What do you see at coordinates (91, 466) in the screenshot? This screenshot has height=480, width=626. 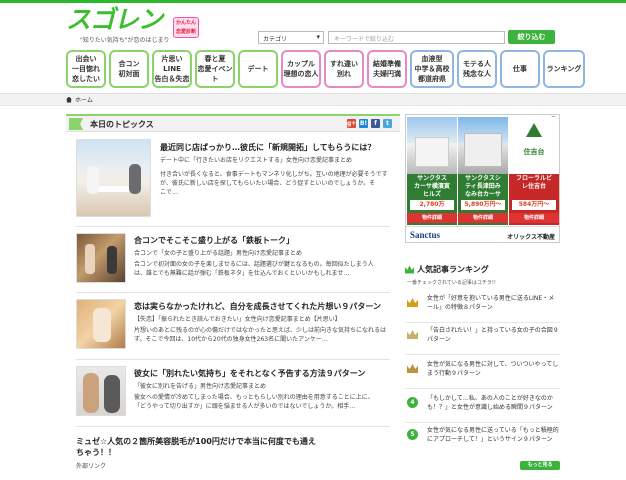 I see `external-link-label: 外部リンク` at bounding box center [91, 466].